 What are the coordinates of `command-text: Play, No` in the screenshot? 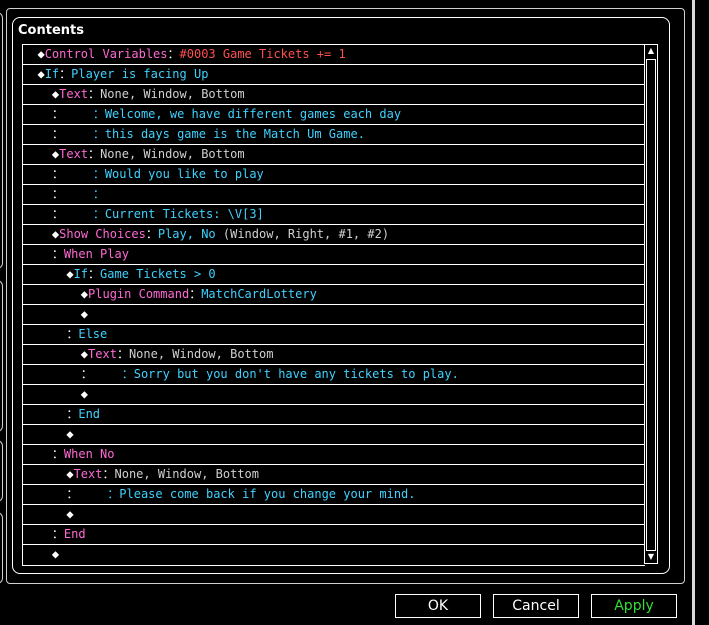 It's located at (186, 234).